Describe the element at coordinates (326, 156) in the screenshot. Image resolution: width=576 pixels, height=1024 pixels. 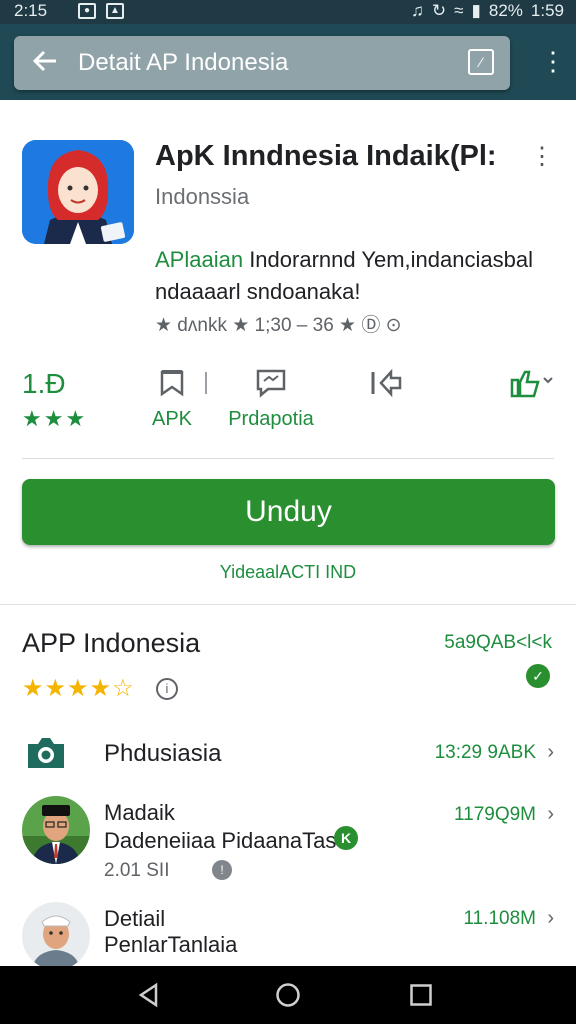
I see `app-title: ApK Inndnesia Indaik(Pl:` at that location.